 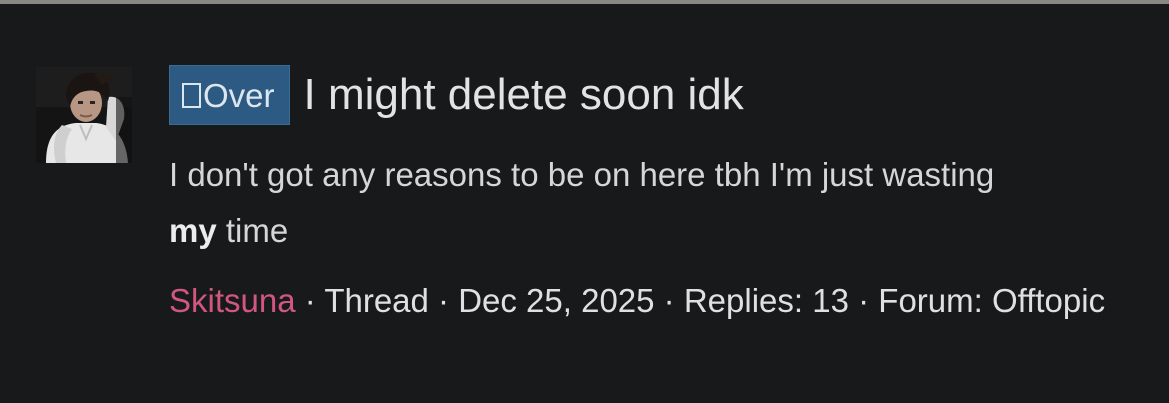 I want to click on forum-label: Forum:, so click(x=930, y=300).